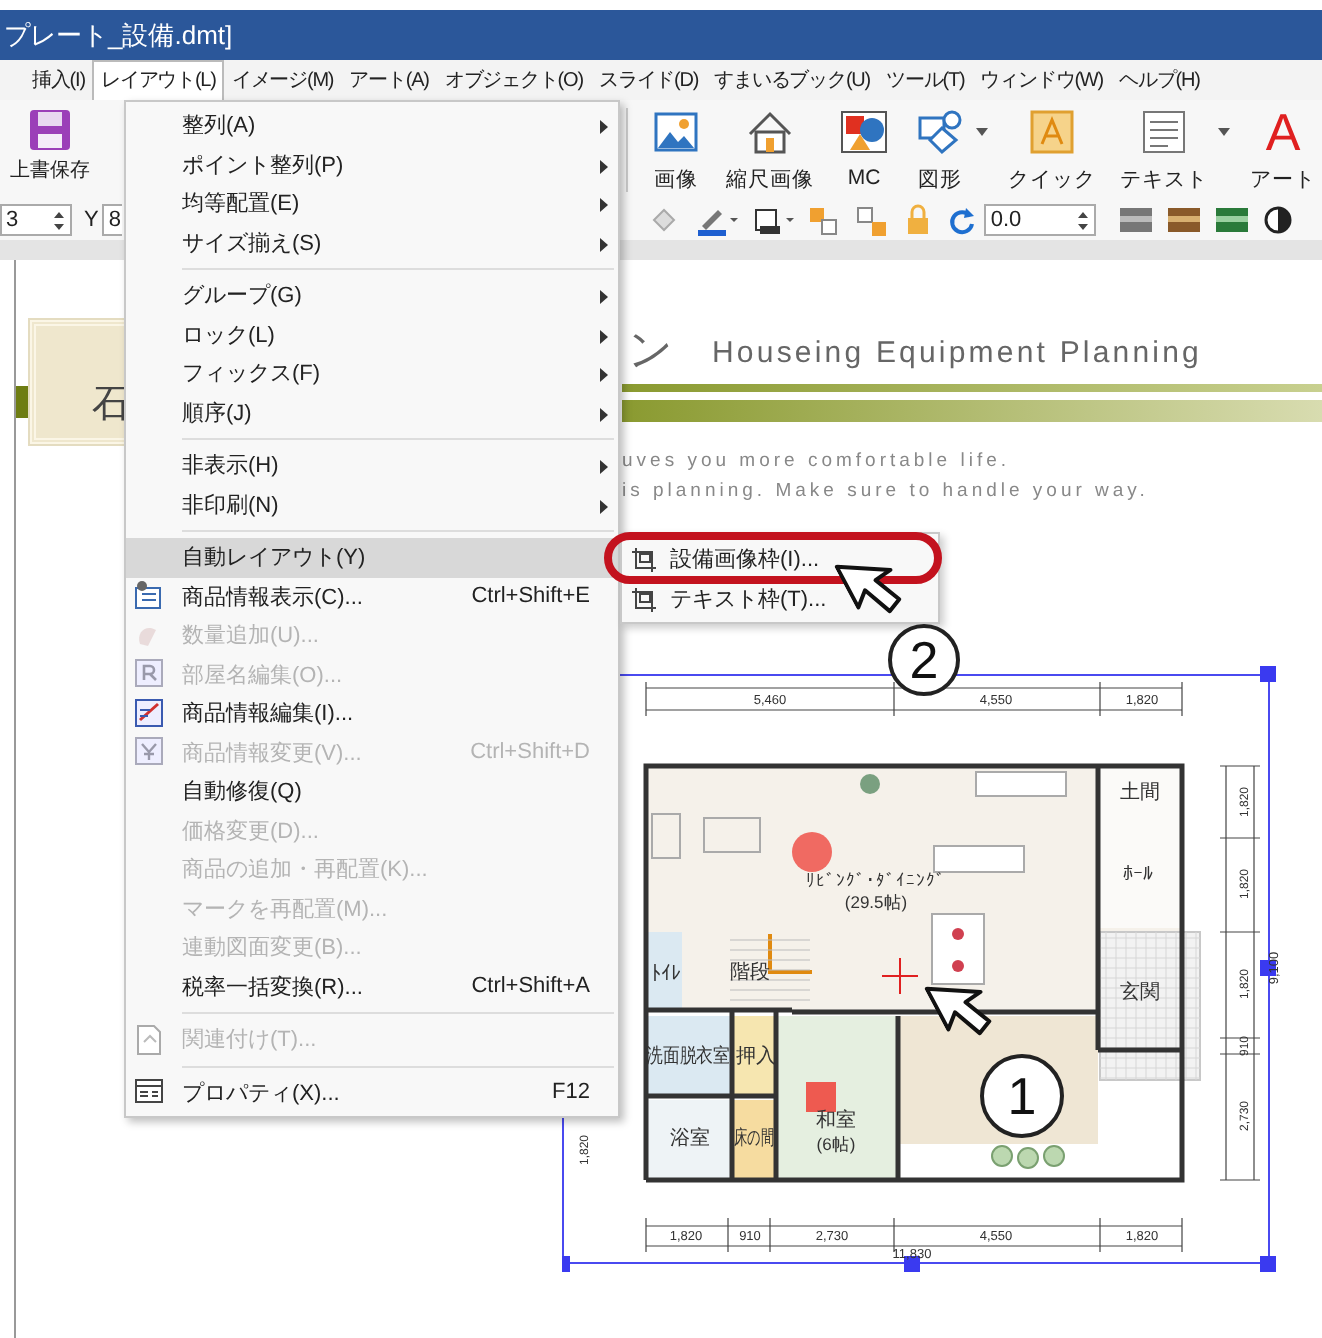  Describe the element at coordinates (925, 80) in the screenshot. I see `menu-item: ツール(T)` at that location.